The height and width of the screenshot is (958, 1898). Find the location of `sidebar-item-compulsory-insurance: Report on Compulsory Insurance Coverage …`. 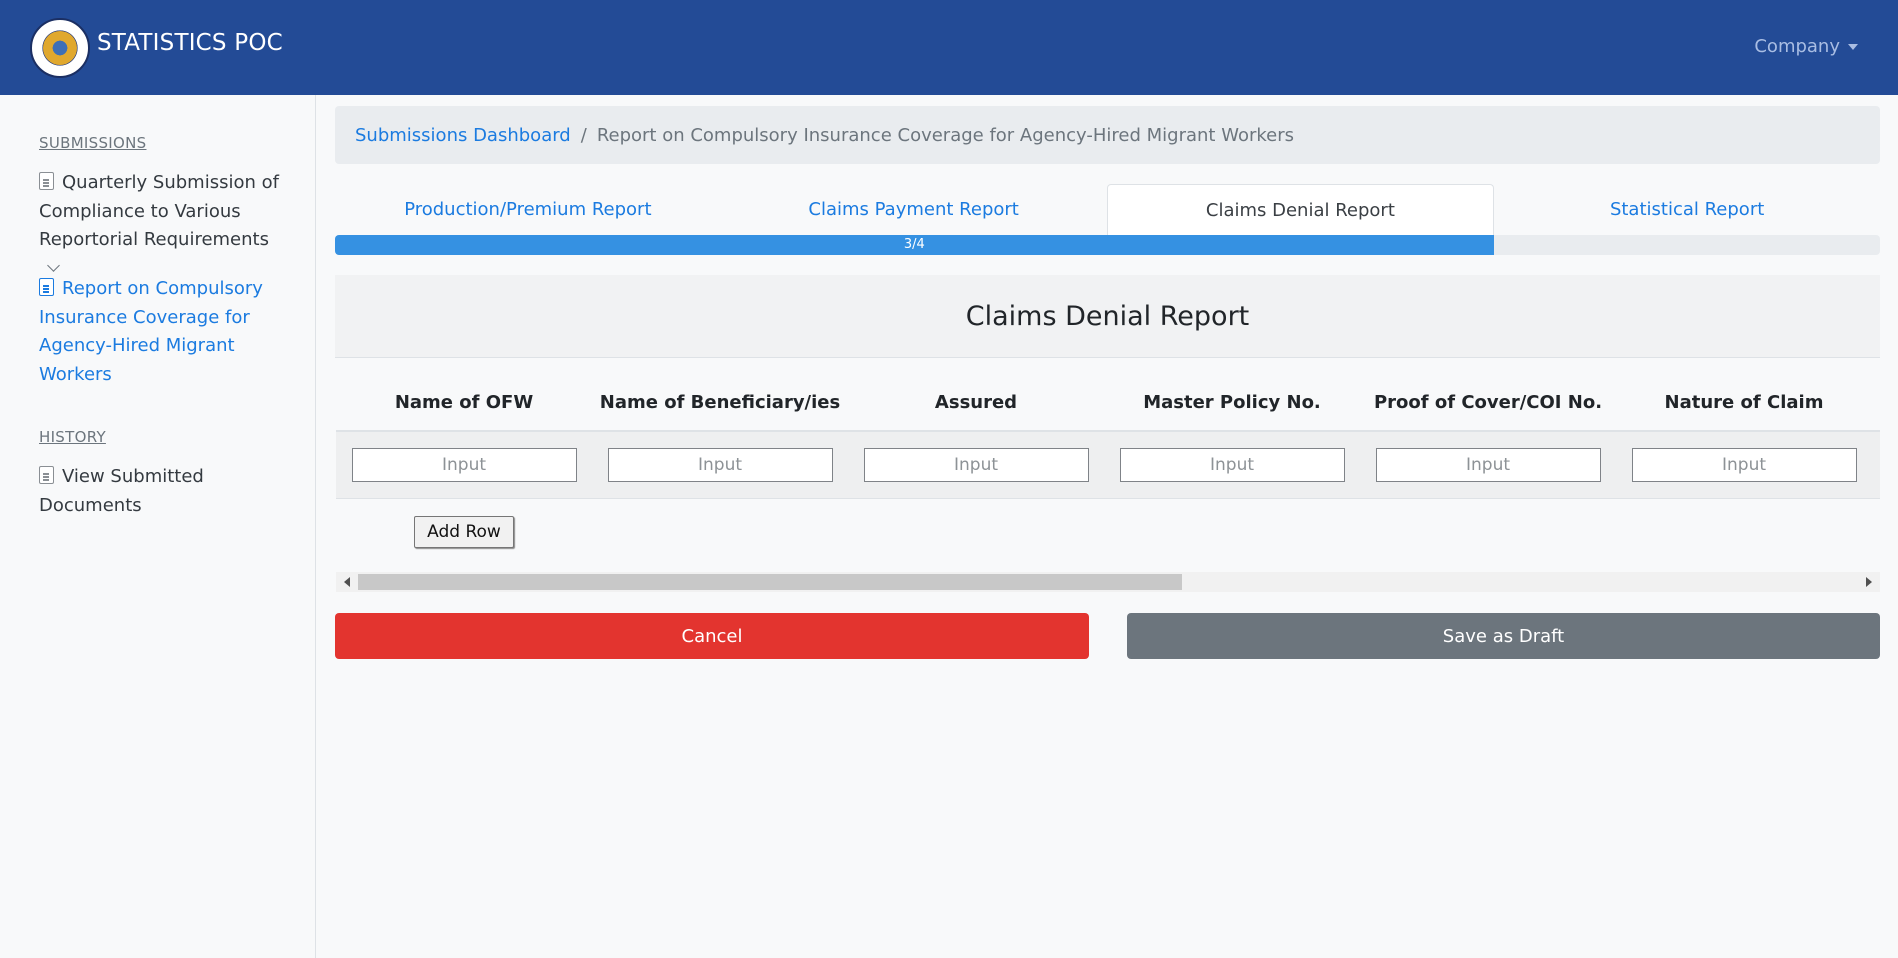

sidebar-item-compulsory-insurance: Report on Compulsory Insurance Coverage … is located at coordinates (159, 332).